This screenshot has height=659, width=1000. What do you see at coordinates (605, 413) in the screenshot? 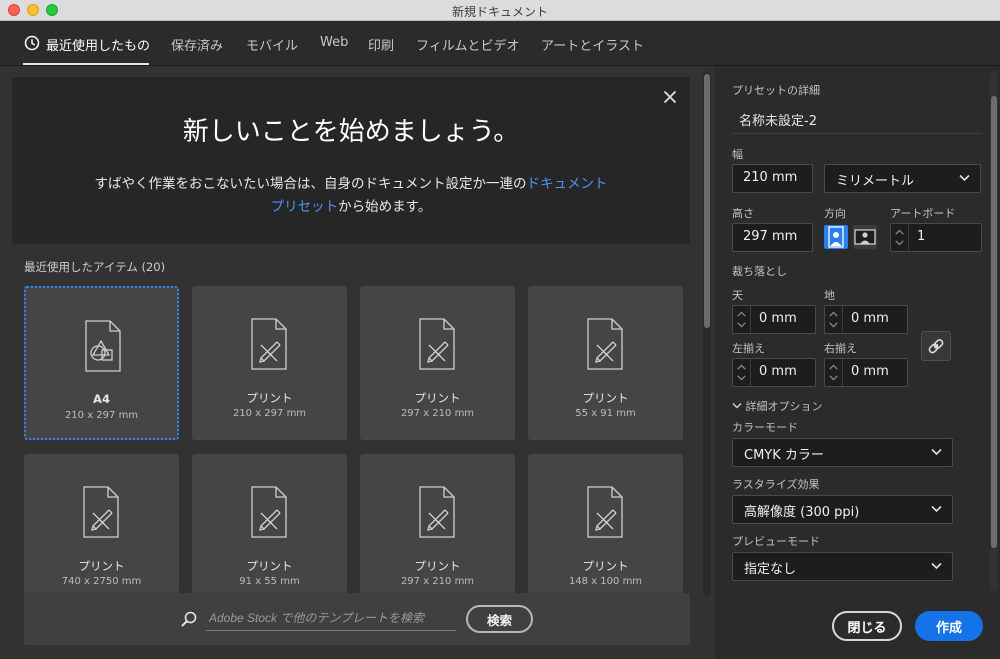
I see `recent-item-size: 55 x 91 mm` at bounding box center [605, 413].